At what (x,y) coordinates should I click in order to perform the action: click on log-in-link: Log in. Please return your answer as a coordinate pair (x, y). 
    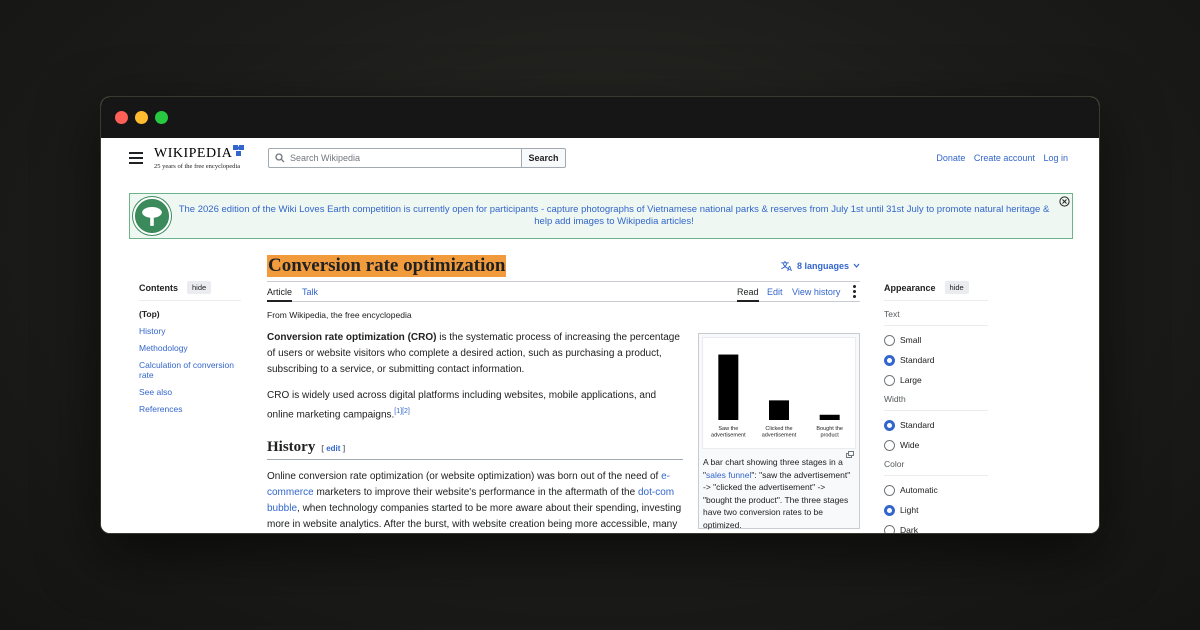
    Looking at the image, I should click on (1055, 158).